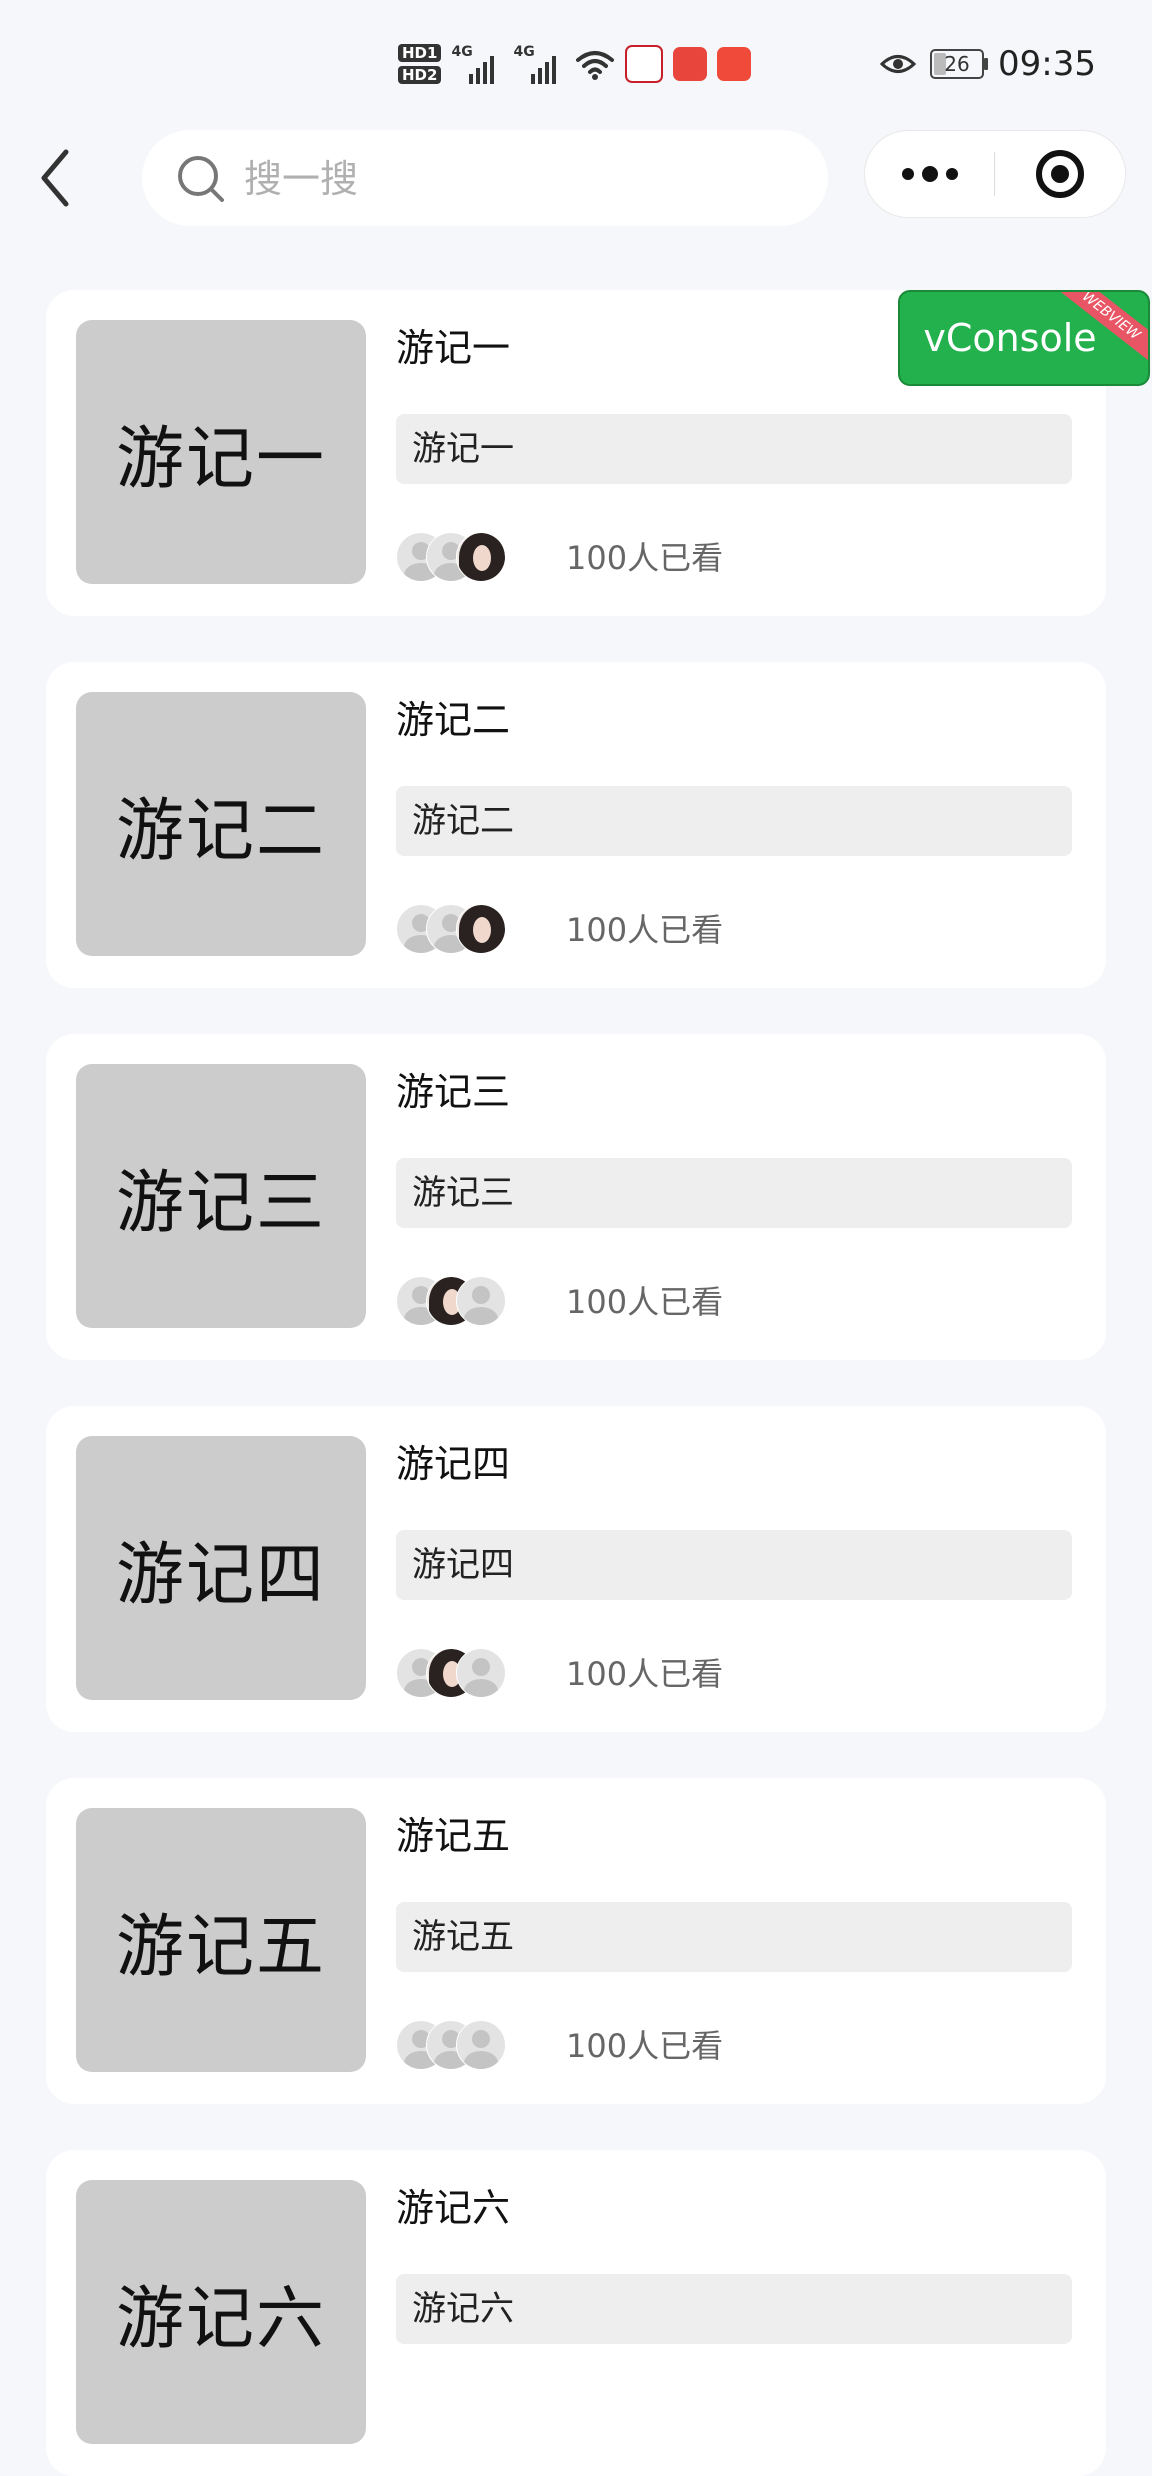 This screenshot has height=2476, width=1152. I want to click on card-title: 游记五, so click(453, 1836).